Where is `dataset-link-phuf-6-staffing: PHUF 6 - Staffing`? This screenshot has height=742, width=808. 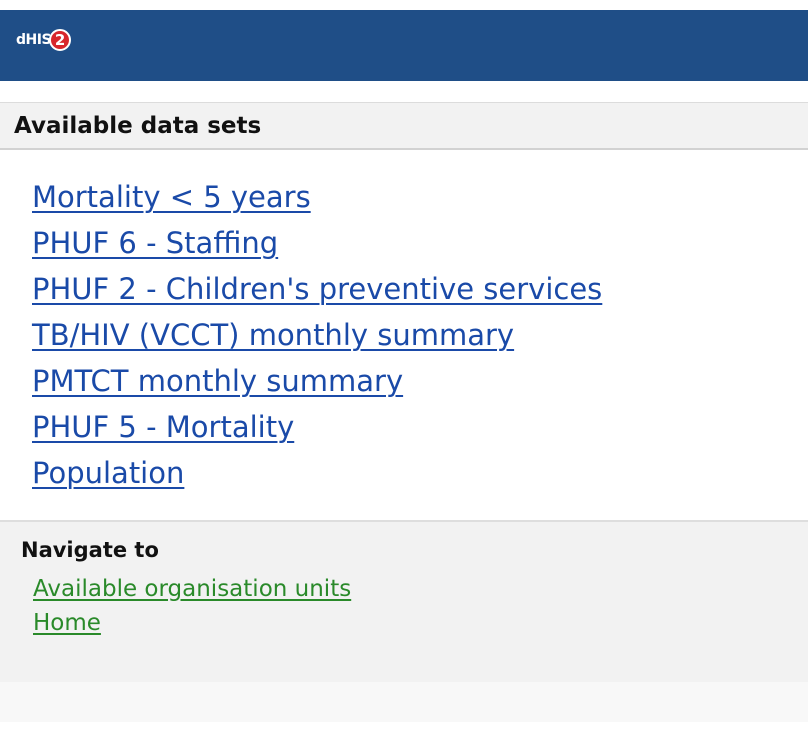
dataset-link-phuf-6-staffing: PHUF 6 - Staffing is located at coordinates (420, 243).